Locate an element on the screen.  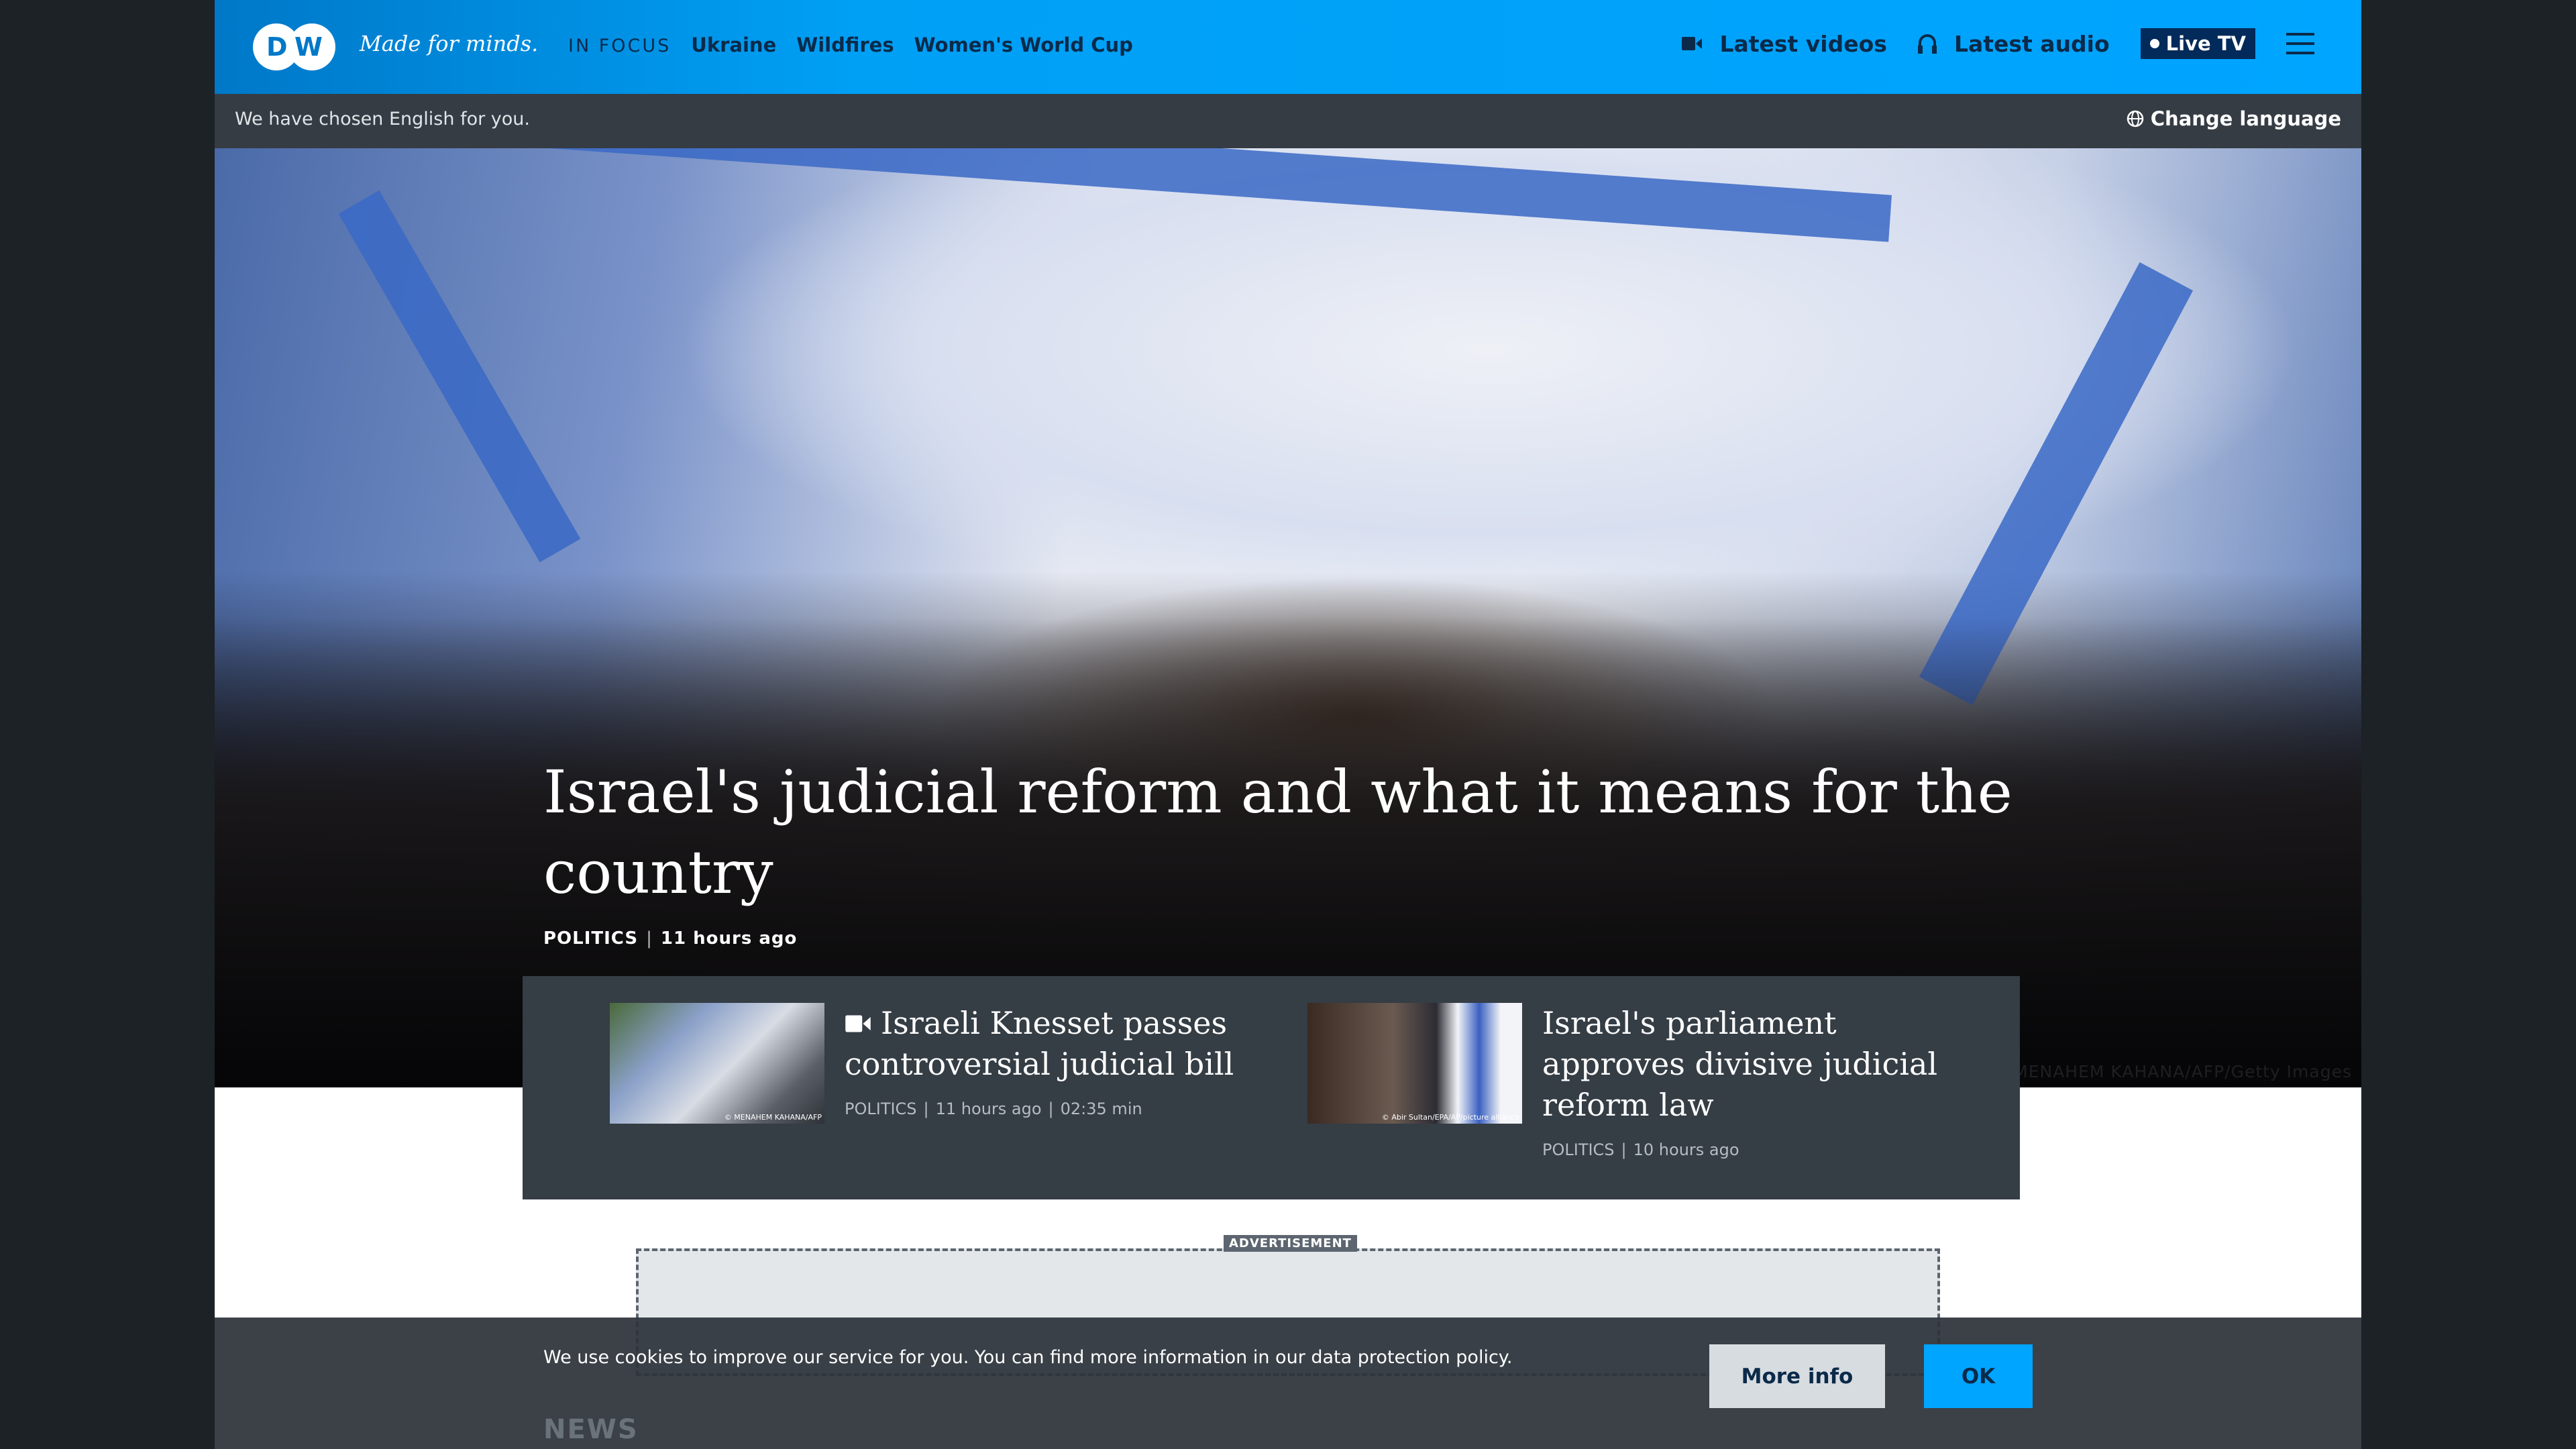
story-thumbnail: © MENAHEM KAHANA/AFP is located at coordinates (717, 1063).